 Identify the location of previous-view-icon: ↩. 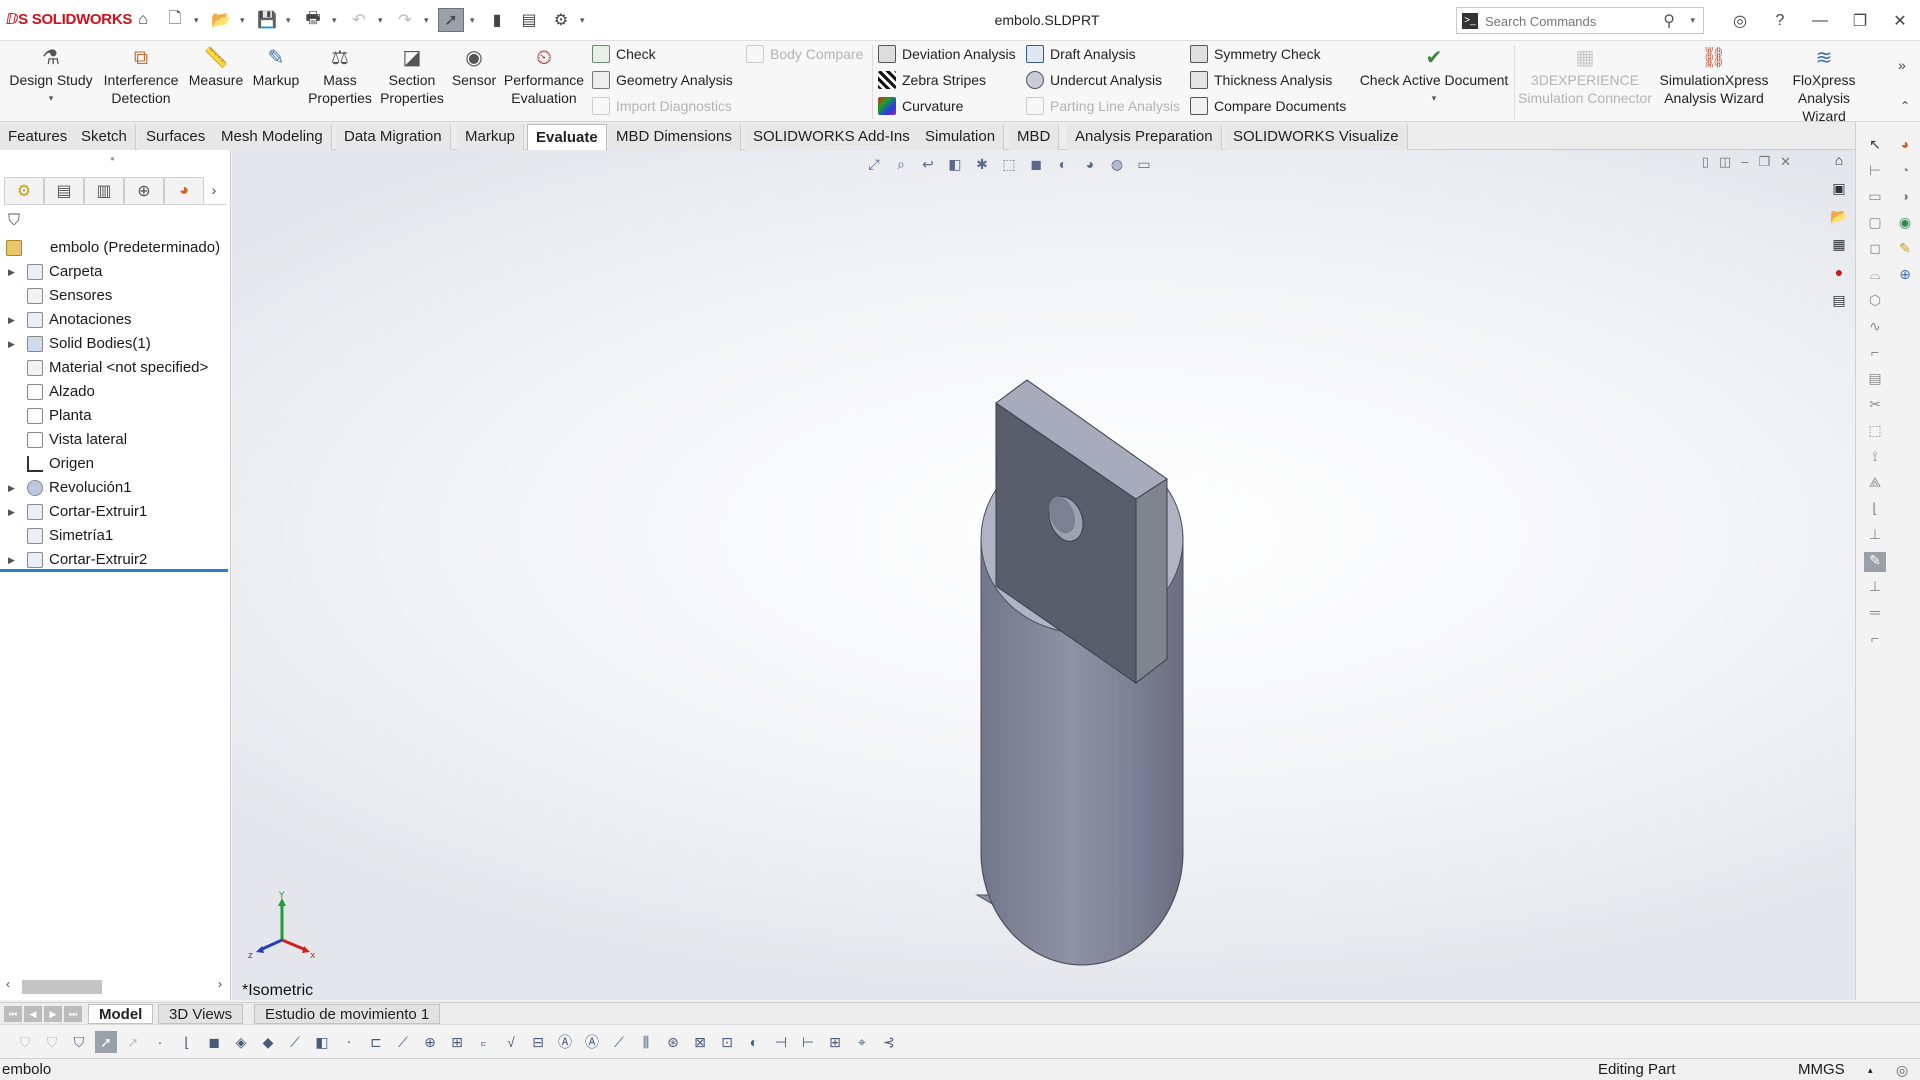
(928, 166).